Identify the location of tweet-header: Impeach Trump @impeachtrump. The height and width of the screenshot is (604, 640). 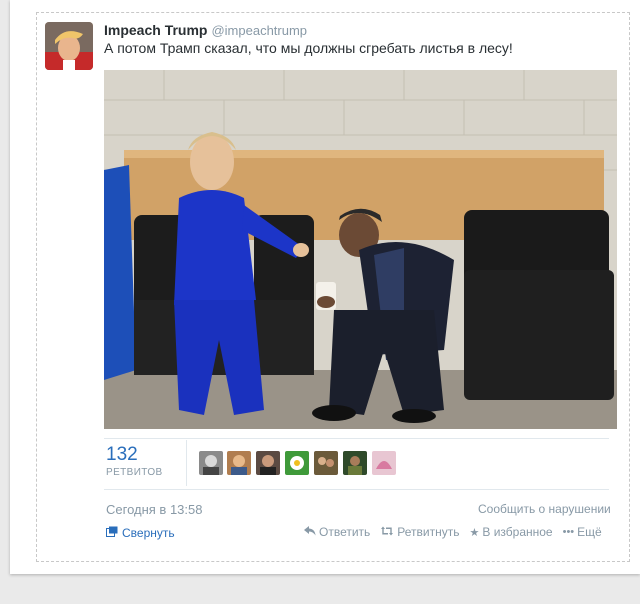
(205, 30).